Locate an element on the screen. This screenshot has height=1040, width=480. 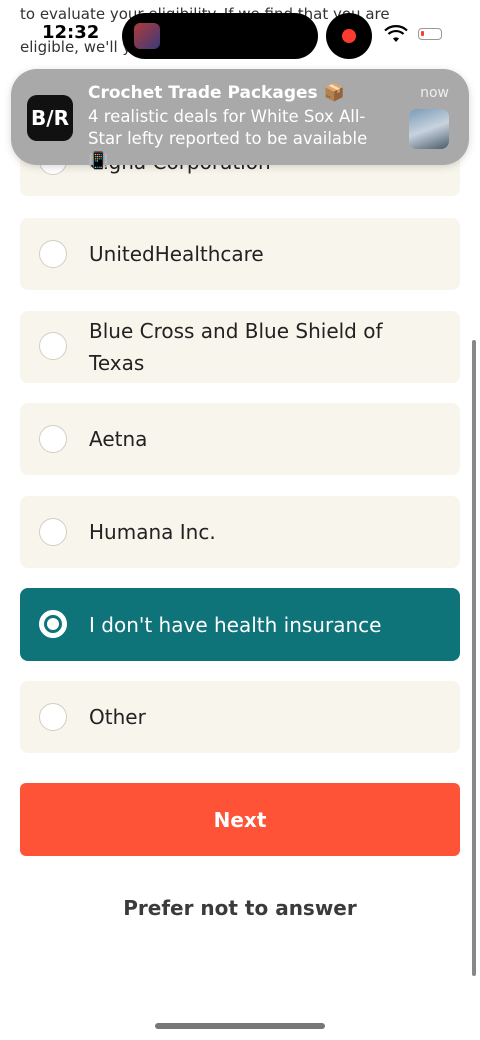
option-label: I don't have health insurance is located at coordinates (235, 625).